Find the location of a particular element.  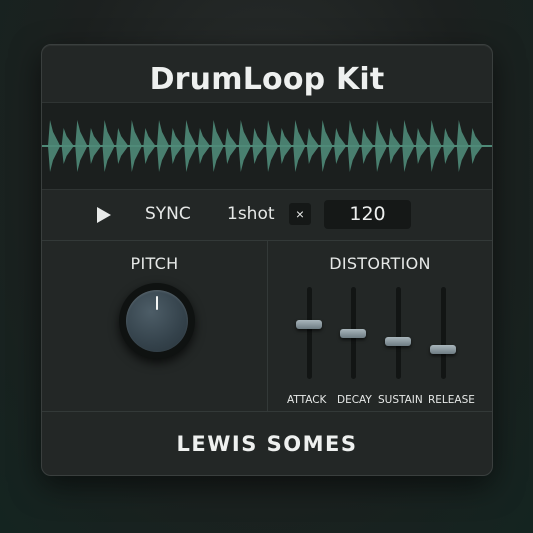

waveform-display is located at coordinates (267, 146).